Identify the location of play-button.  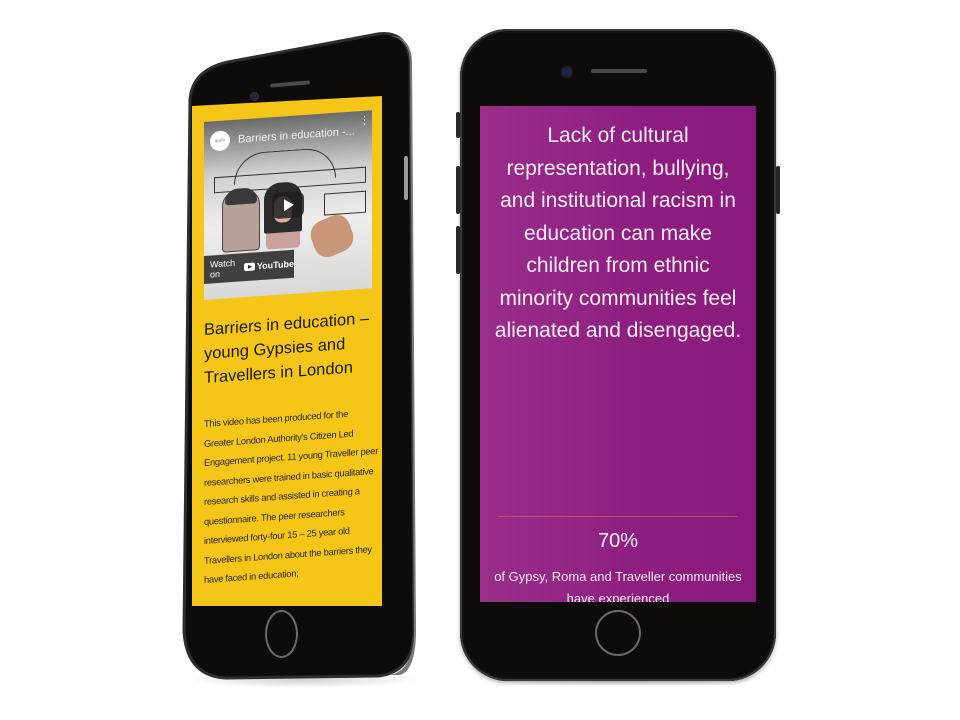
(288, 205).